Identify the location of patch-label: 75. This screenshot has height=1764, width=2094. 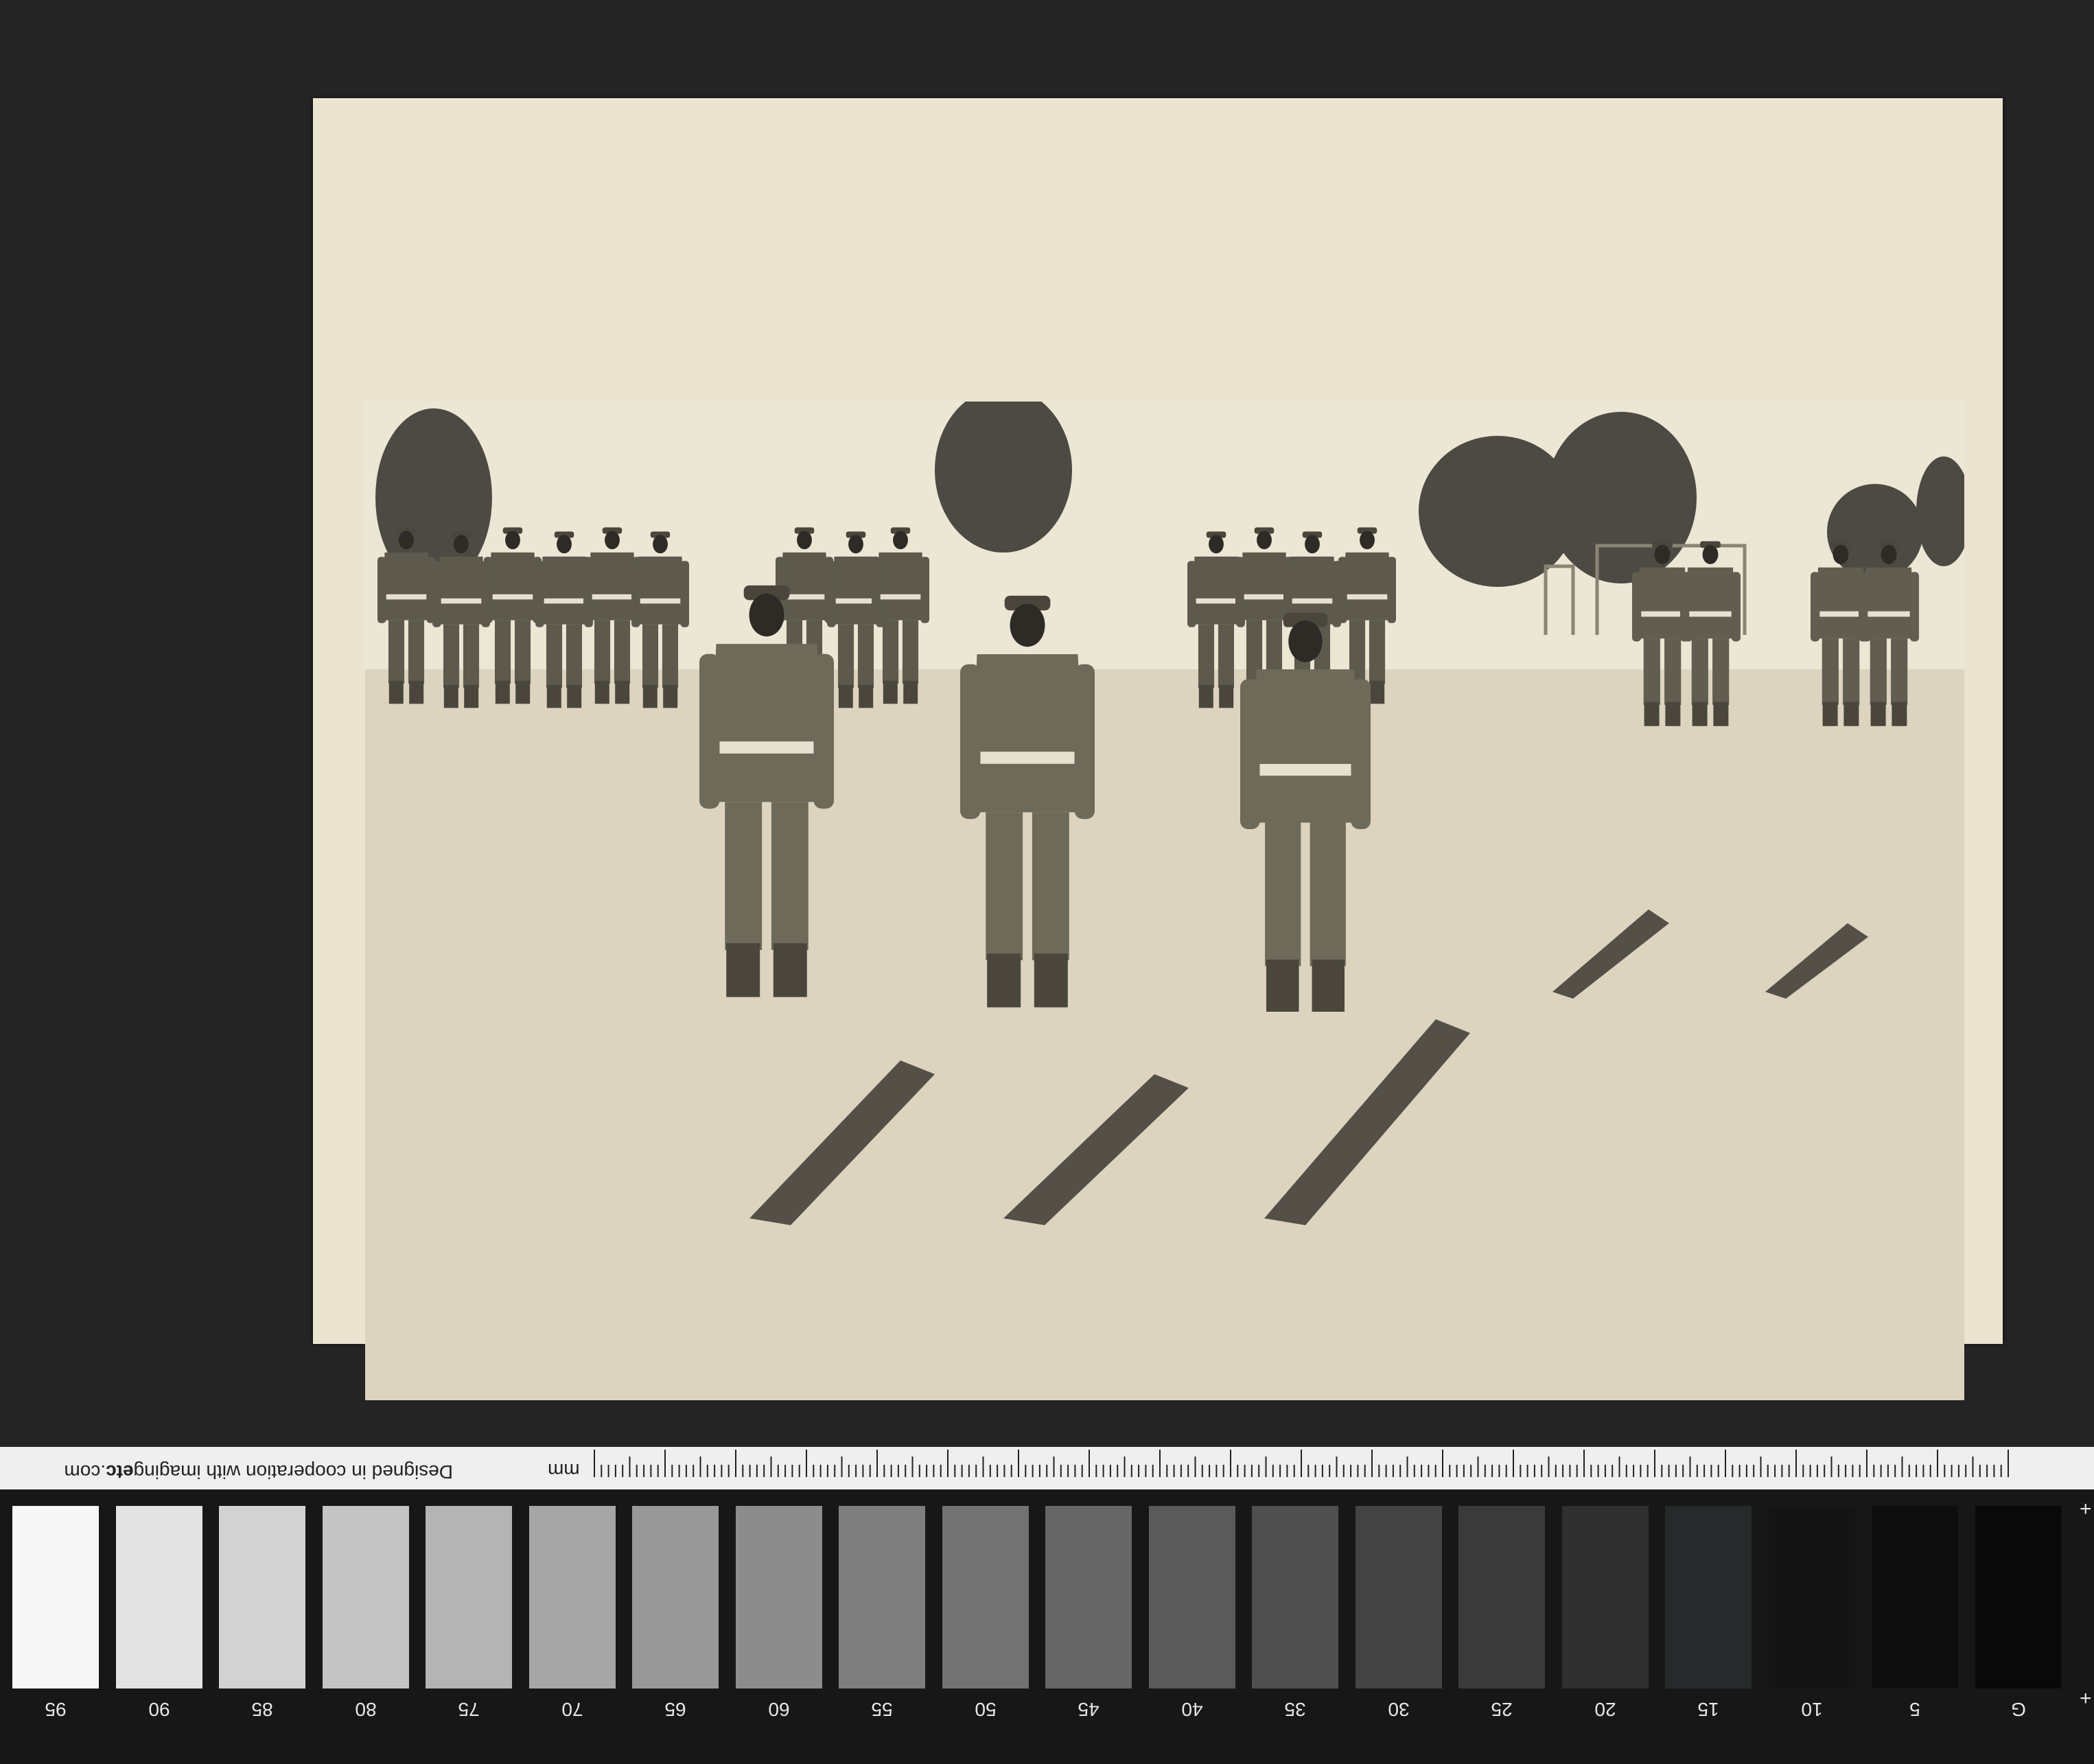
(469, 1710).